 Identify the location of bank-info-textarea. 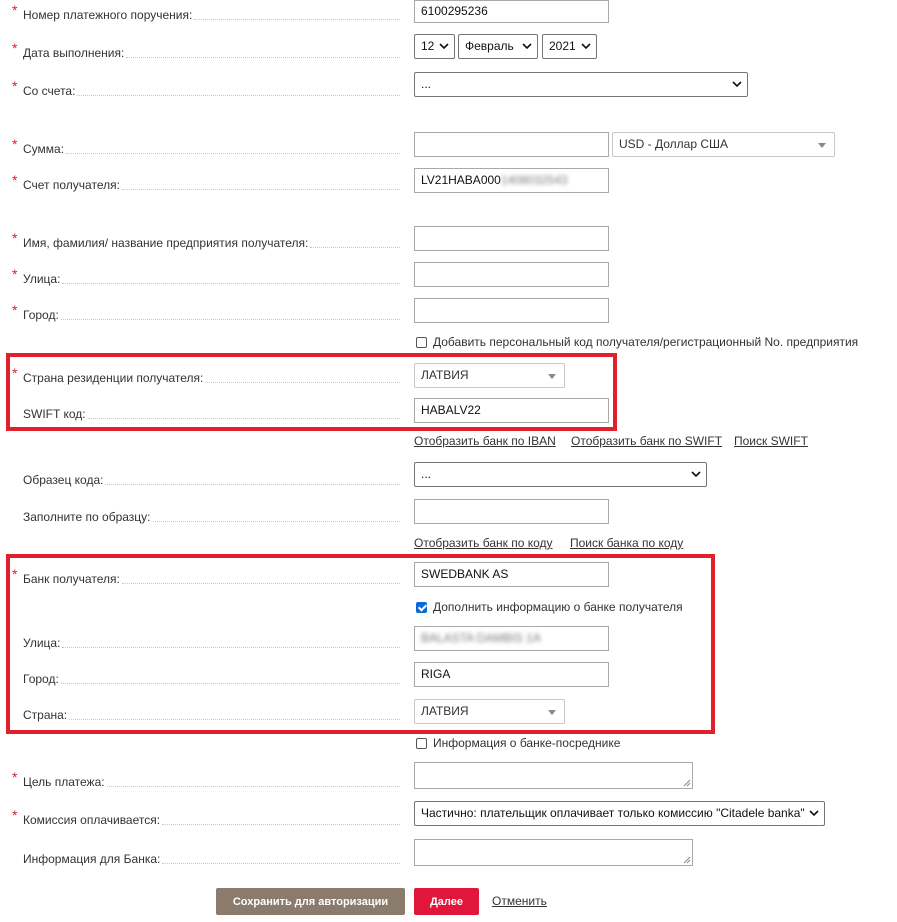
(553, 852).